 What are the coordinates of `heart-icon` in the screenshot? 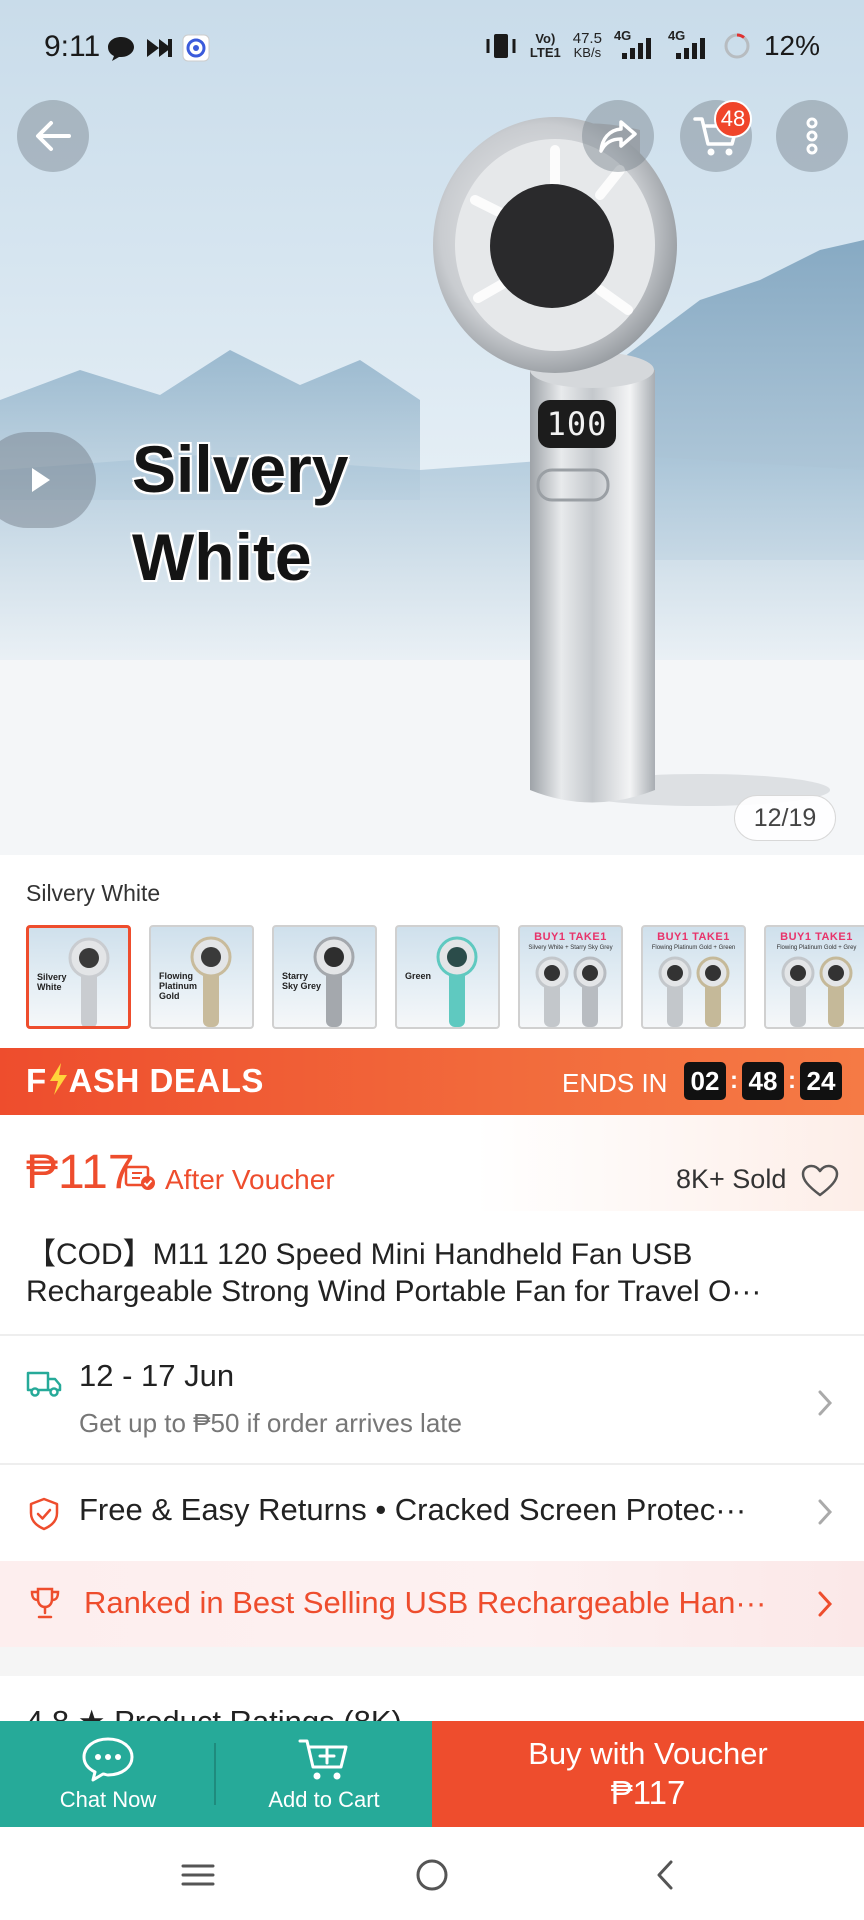 It's located at (820, 1181).